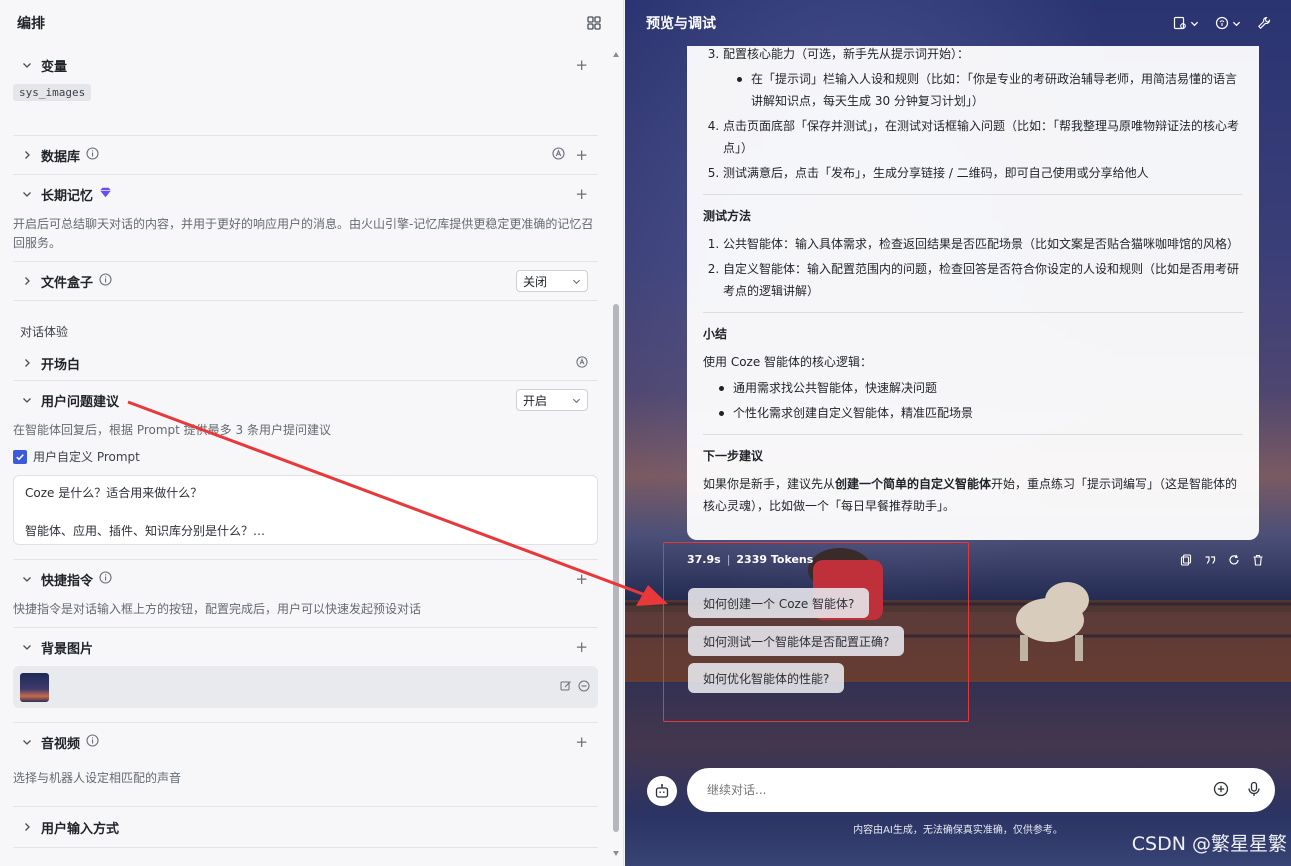  What do you see at coordinates (1186, 23) in the screenshot?
I see `debug-menu-button` at bounding box center [1186, 23].